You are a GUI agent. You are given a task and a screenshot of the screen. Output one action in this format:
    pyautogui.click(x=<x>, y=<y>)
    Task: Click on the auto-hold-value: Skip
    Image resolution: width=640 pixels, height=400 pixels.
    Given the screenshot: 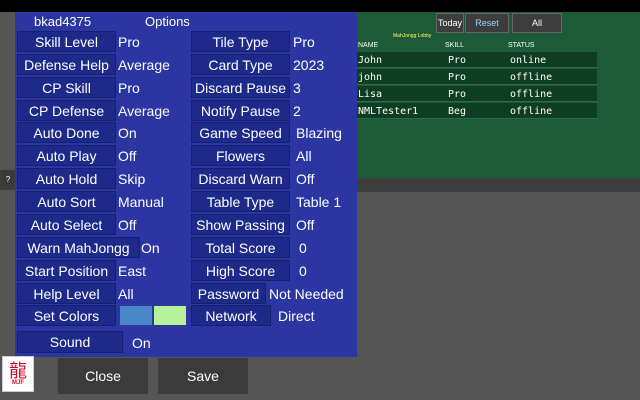 What is the action you would take?
    pyautogui.click(x=132, y=178)
    